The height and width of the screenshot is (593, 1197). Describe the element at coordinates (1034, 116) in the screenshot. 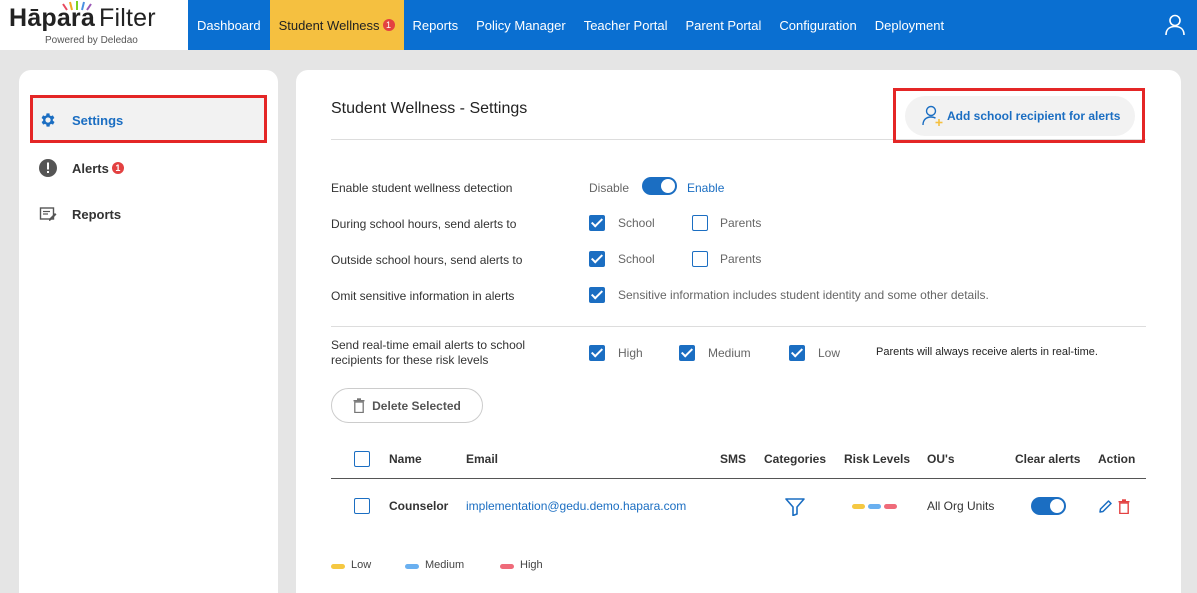

I see `add-recipient-label: Add school recipient for alerts` at that location.